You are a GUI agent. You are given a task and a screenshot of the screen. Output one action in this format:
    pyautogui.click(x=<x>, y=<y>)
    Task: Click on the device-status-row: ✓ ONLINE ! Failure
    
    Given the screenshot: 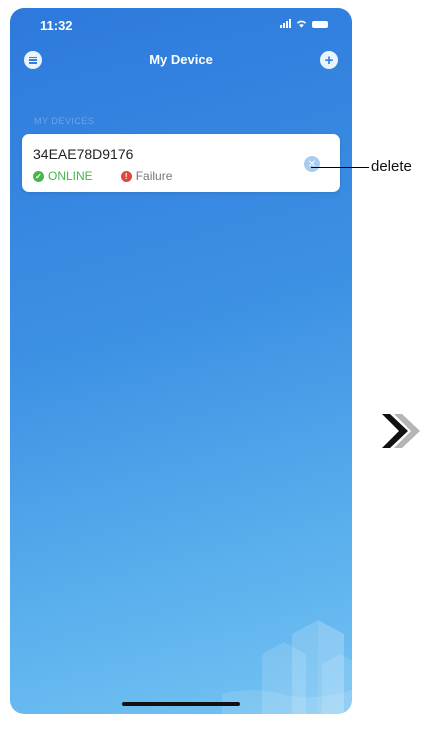 What is the action you would take?
    pyautogui.click(x=102, y=176)
    